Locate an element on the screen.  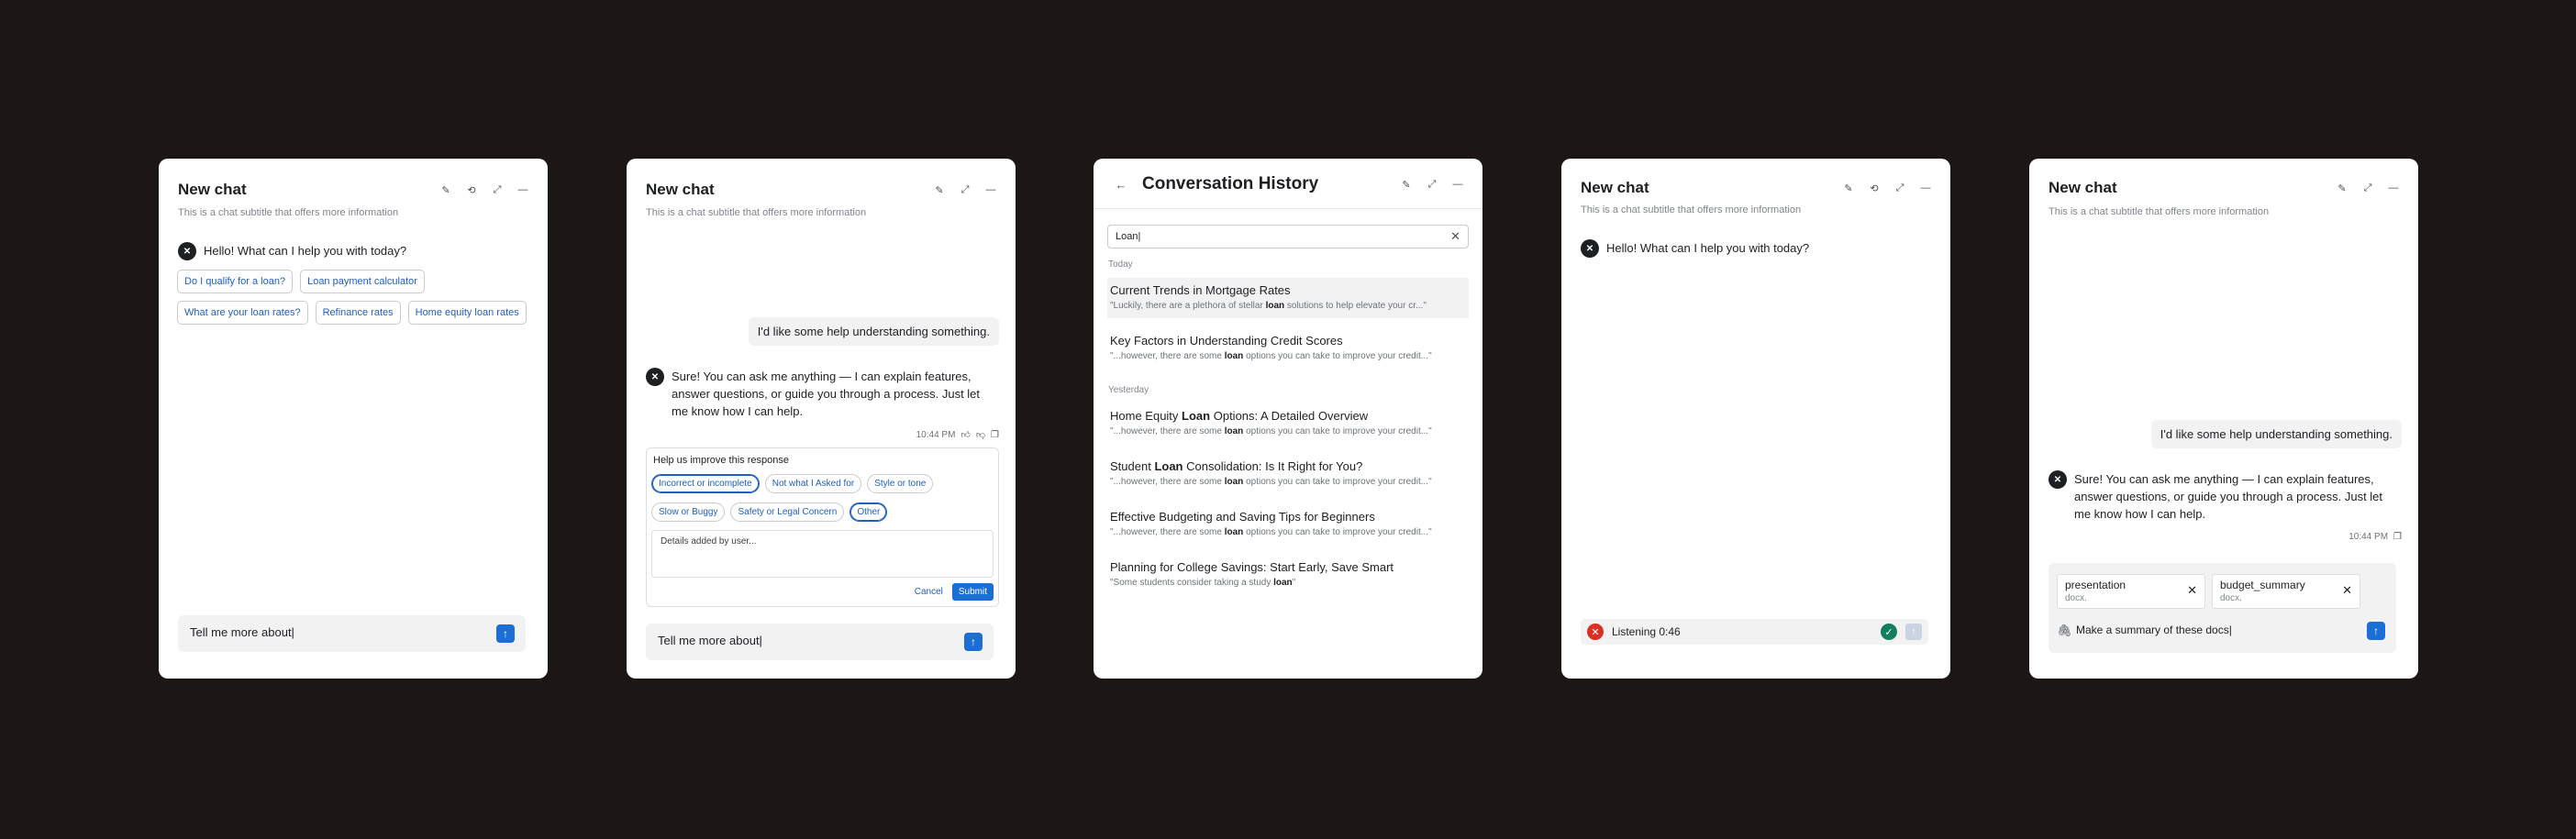
suggestion-chip: Do I qualify for a loan? is located at coordinates (235, 281).